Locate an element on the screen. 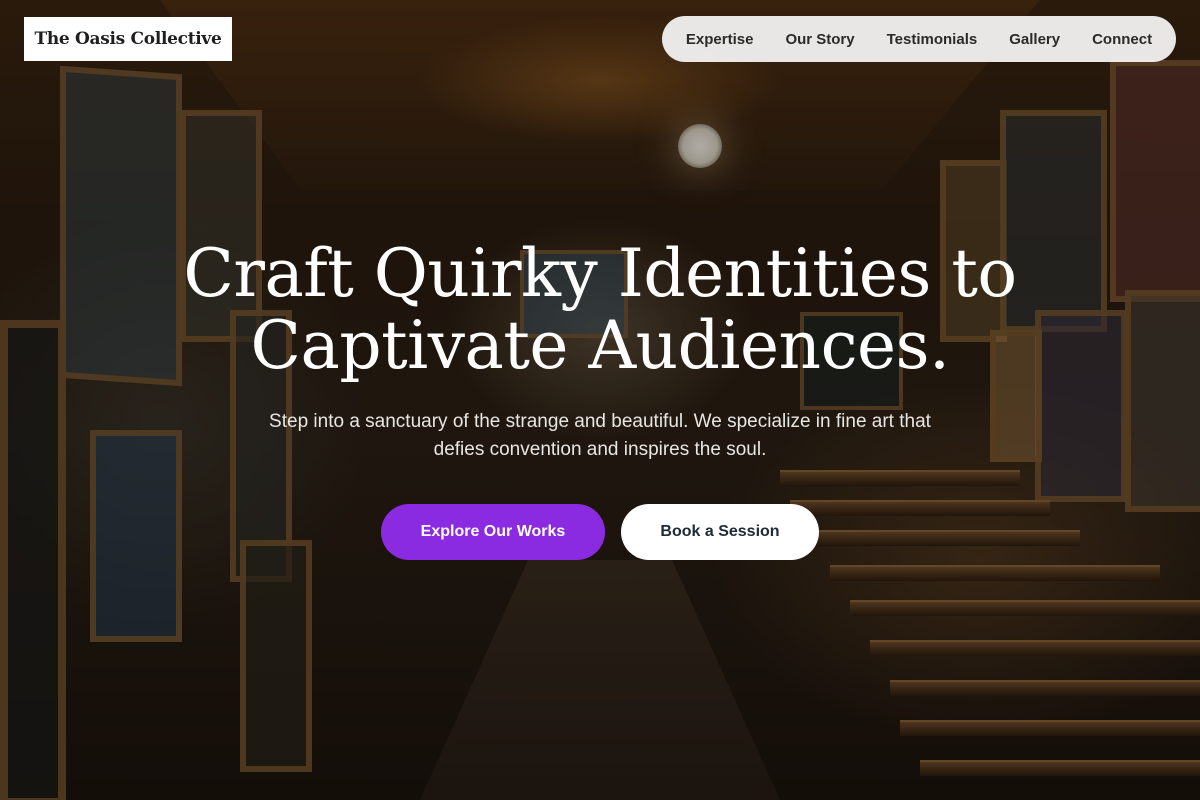 This screenshot has height=800, width=1200. nav-item-expertise: Expertise is located at coordinates (720, 39).